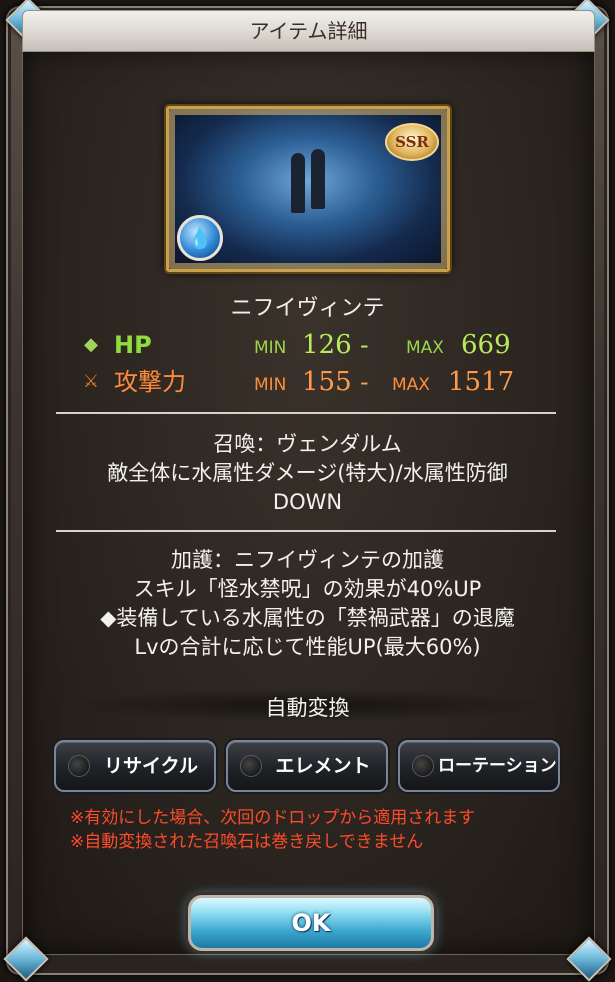 The height and width of the screenshot is (982, 615). I want to click on toggle-element: エレメント, so click(307, 766).